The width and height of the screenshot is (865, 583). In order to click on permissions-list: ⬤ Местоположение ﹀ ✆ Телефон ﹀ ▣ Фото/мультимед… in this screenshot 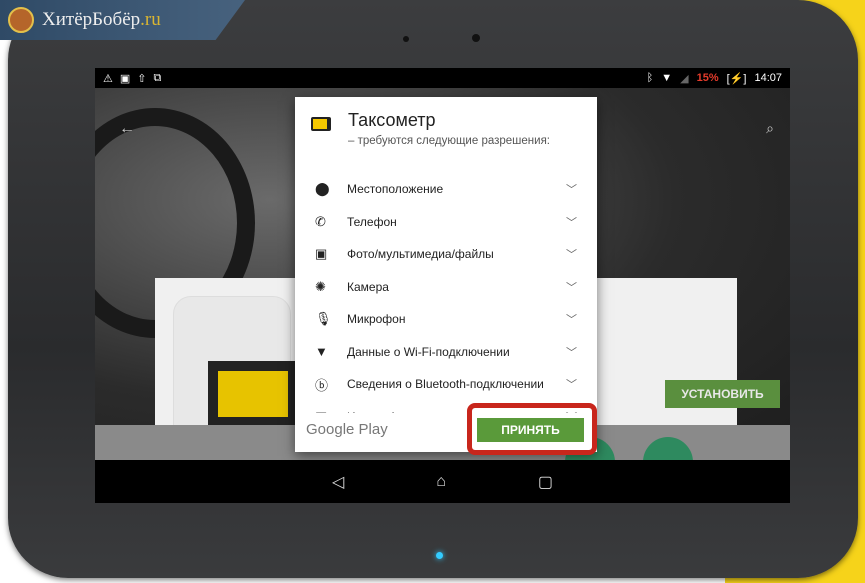, I will do `click(446, 293)`.